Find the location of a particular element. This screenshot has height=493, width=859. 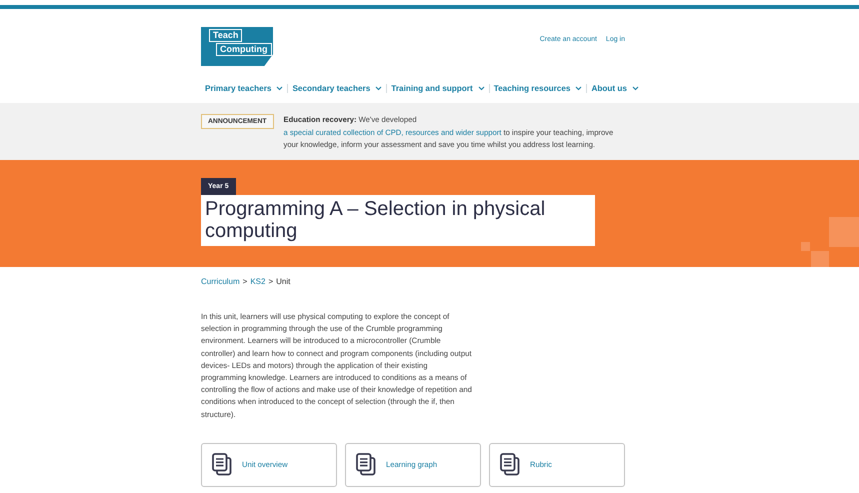

breadcrumb-current: Unit is located at coordinates (283, 281).